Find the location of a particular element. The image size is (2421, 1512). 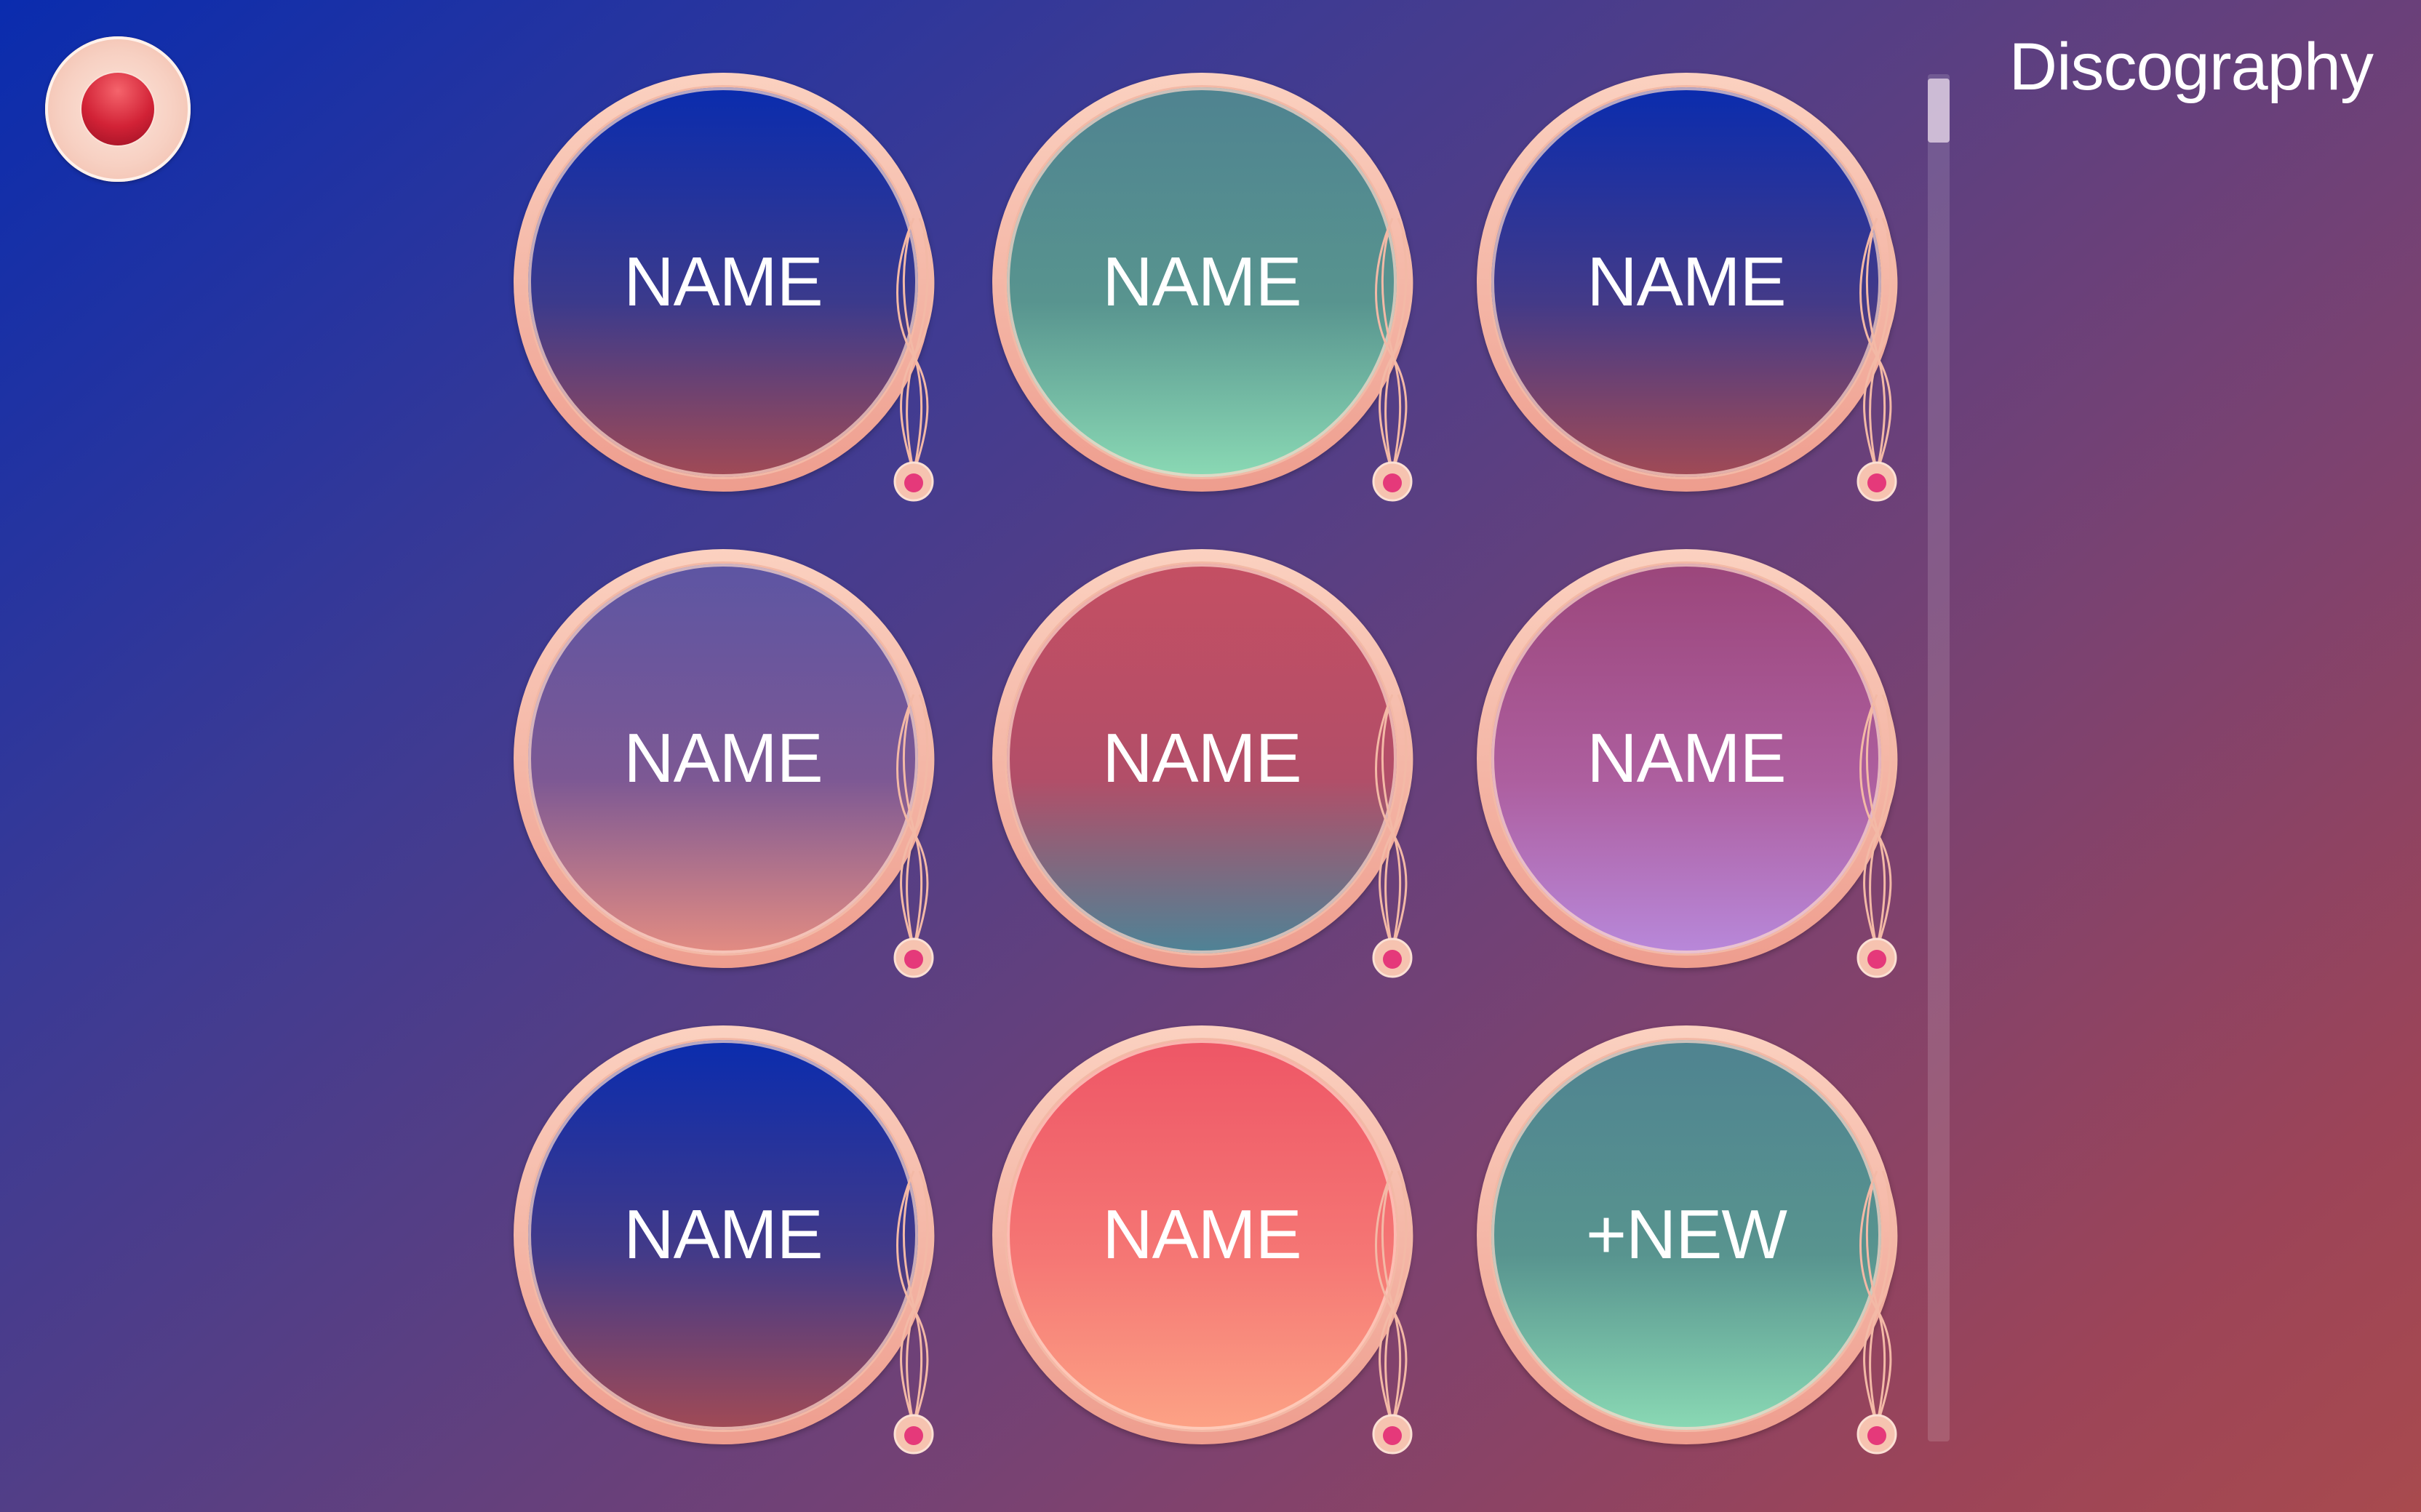

record-icon is located at coordinates (117, 109).